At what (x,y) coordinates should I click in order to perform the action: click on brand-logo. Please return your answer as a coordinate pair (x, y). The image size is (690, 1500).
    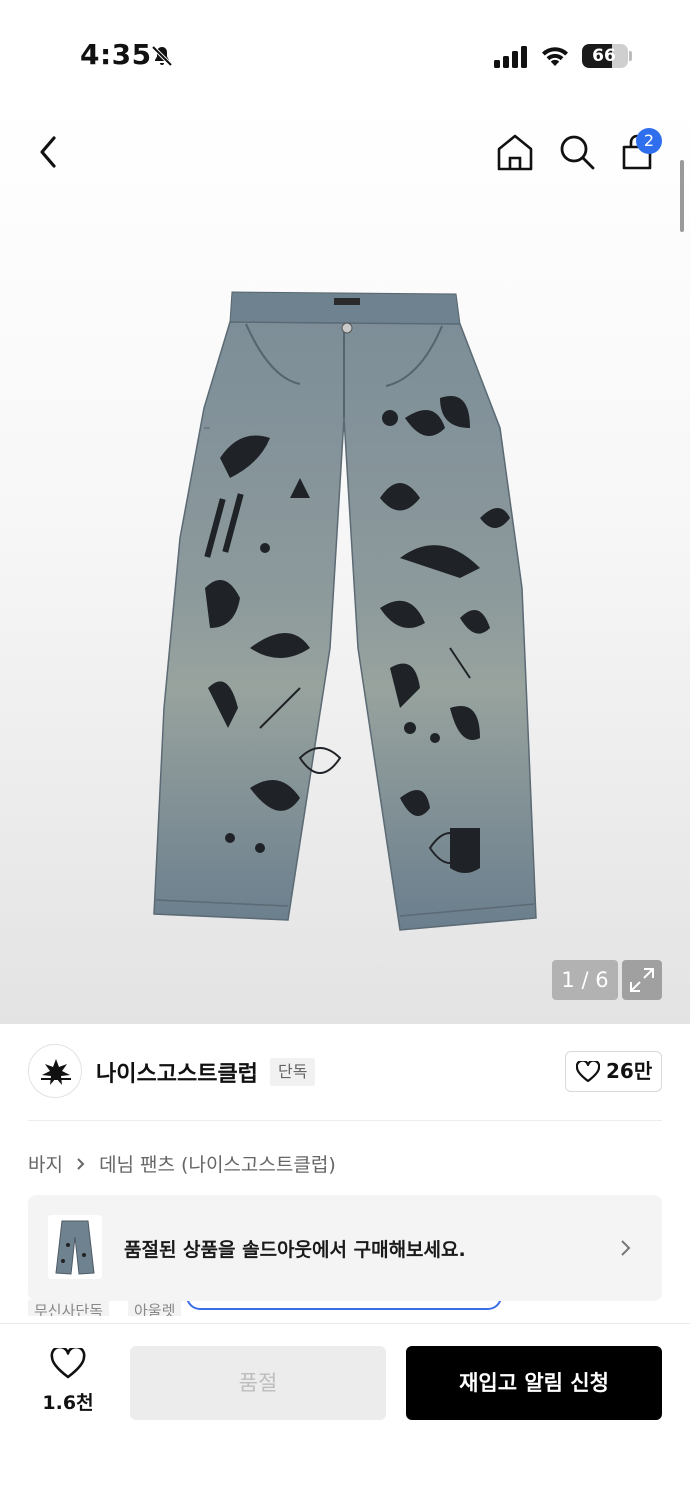
    Looking at the image, I should click on (55, 1071).